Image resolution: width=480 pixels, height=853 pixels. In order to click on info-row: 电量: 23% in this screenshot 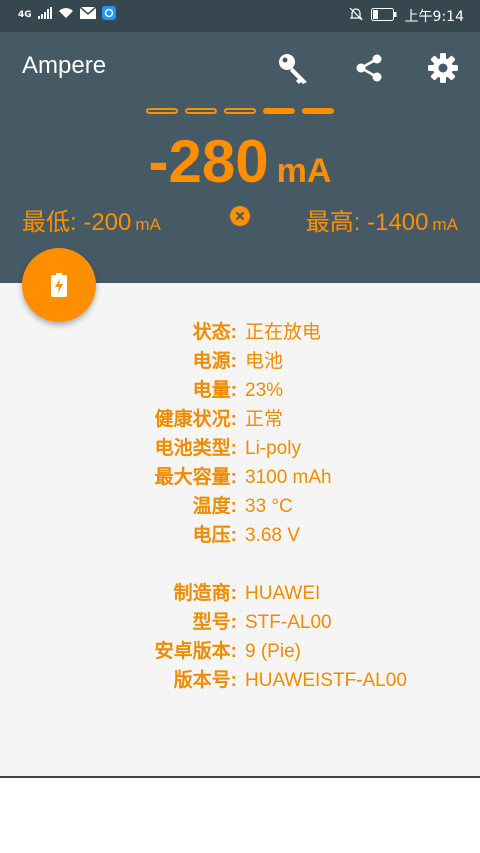, I will do `click(240, 390)`.